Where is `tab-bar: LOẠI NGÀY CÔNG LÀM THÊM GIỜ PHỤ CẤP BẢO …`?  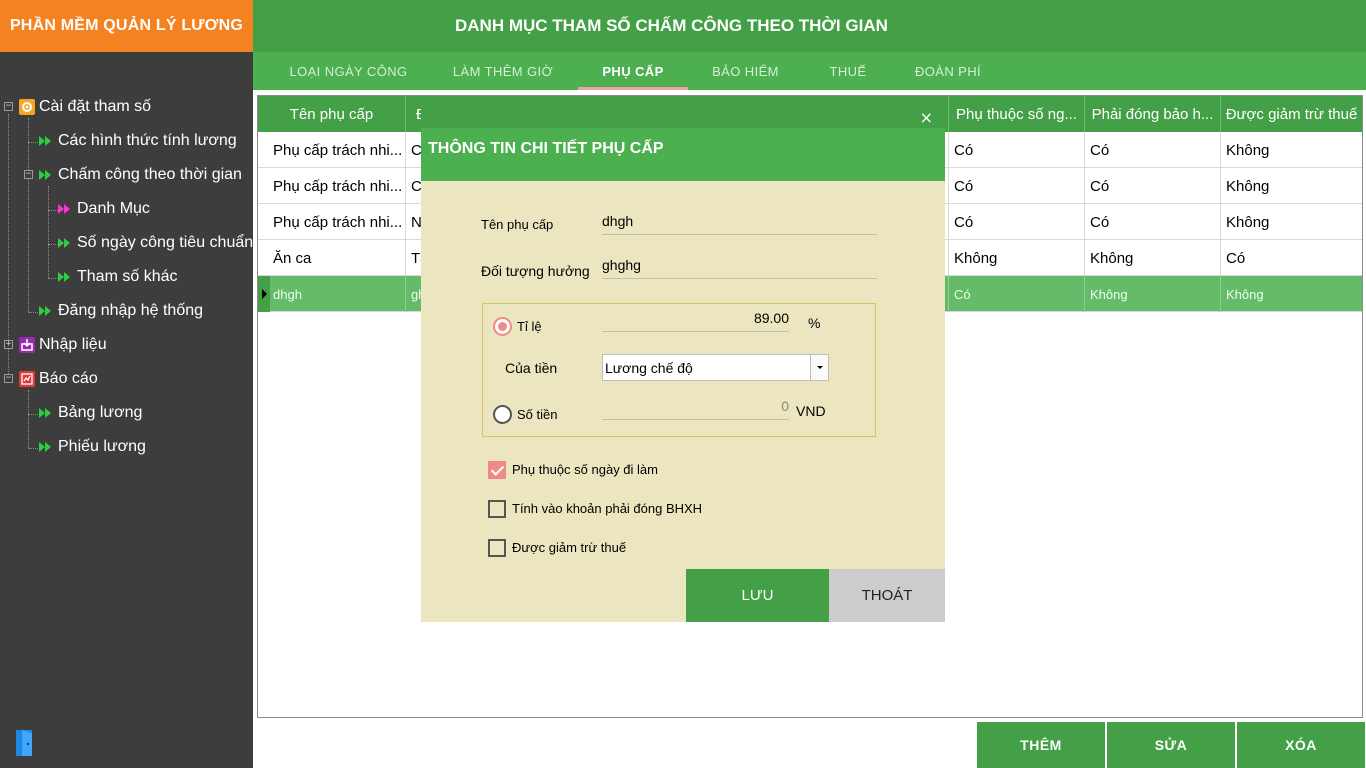
tab-bar: LOẠI NGÀY CÔNG LÀM THÊM GIỜ PHỤ CẤP BẢO … is located at coordinates (809, 71).